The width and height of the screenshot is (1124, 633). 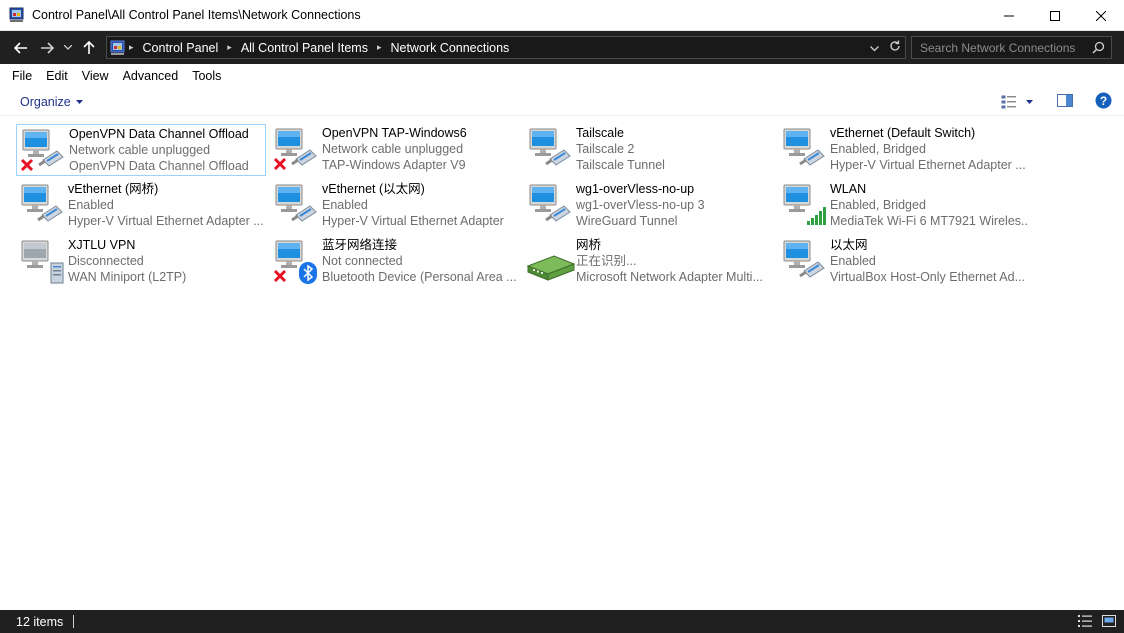 What do you see at coordinates (206, 76) in the screenshot?
I see `menu-tools: Tools` at bounding box center [206, 76].